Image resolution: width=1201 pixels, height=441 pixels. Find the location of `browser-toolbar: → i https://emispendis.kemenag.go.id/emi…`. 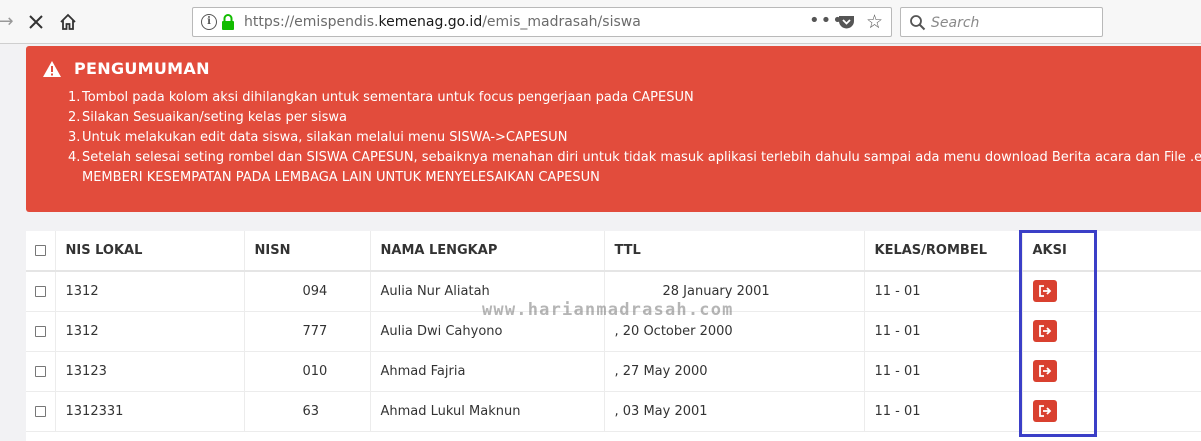

browser-toolbar: → i https://emispendis.kemenag.go.id/emi… is located at coordinates (600, 22).